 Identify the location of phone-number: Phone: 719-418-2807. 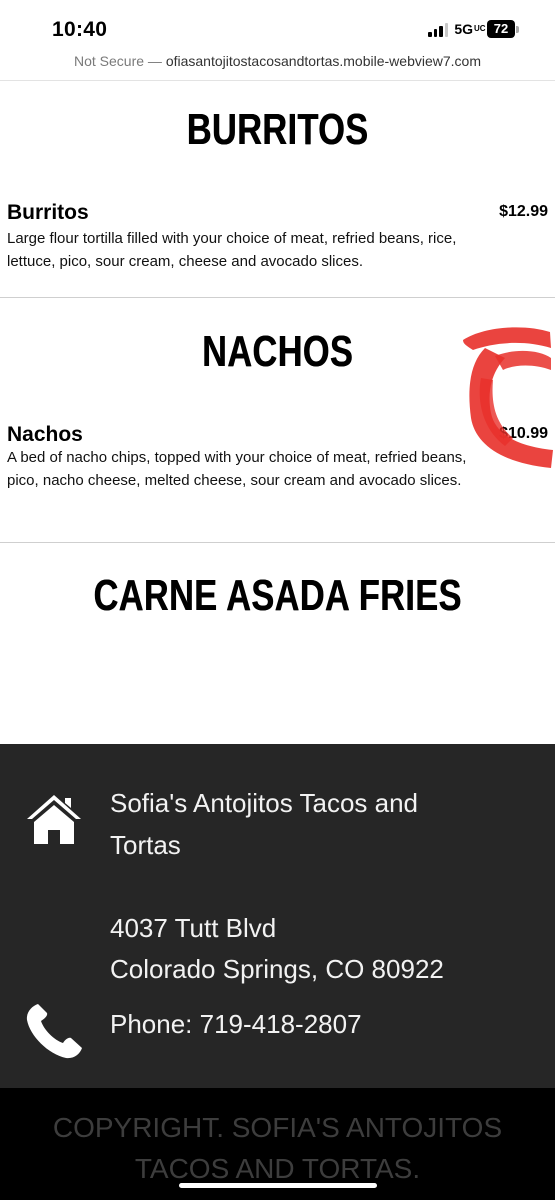
(236, 1024).